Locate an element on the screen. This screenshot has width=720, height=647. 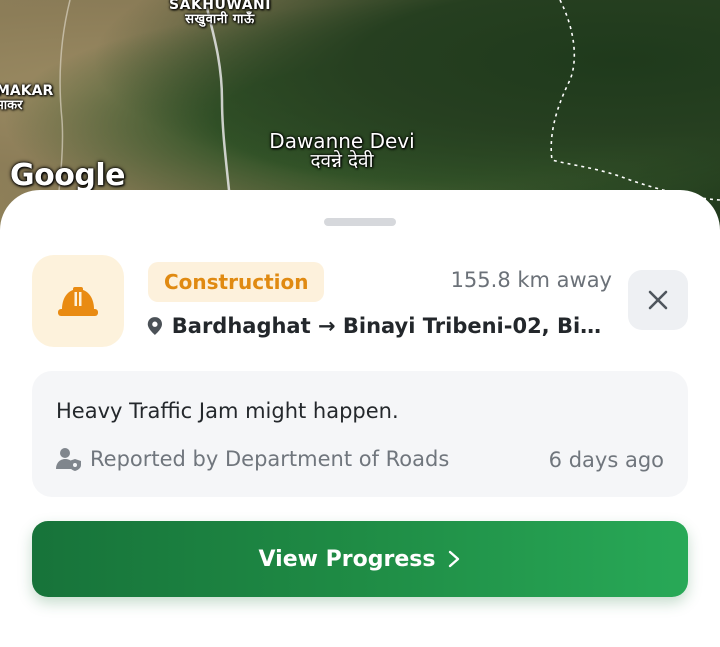
map-label-dawanne-devi: Dawanne Devi दवन्ने देवी is located at coordinates (342, 151).